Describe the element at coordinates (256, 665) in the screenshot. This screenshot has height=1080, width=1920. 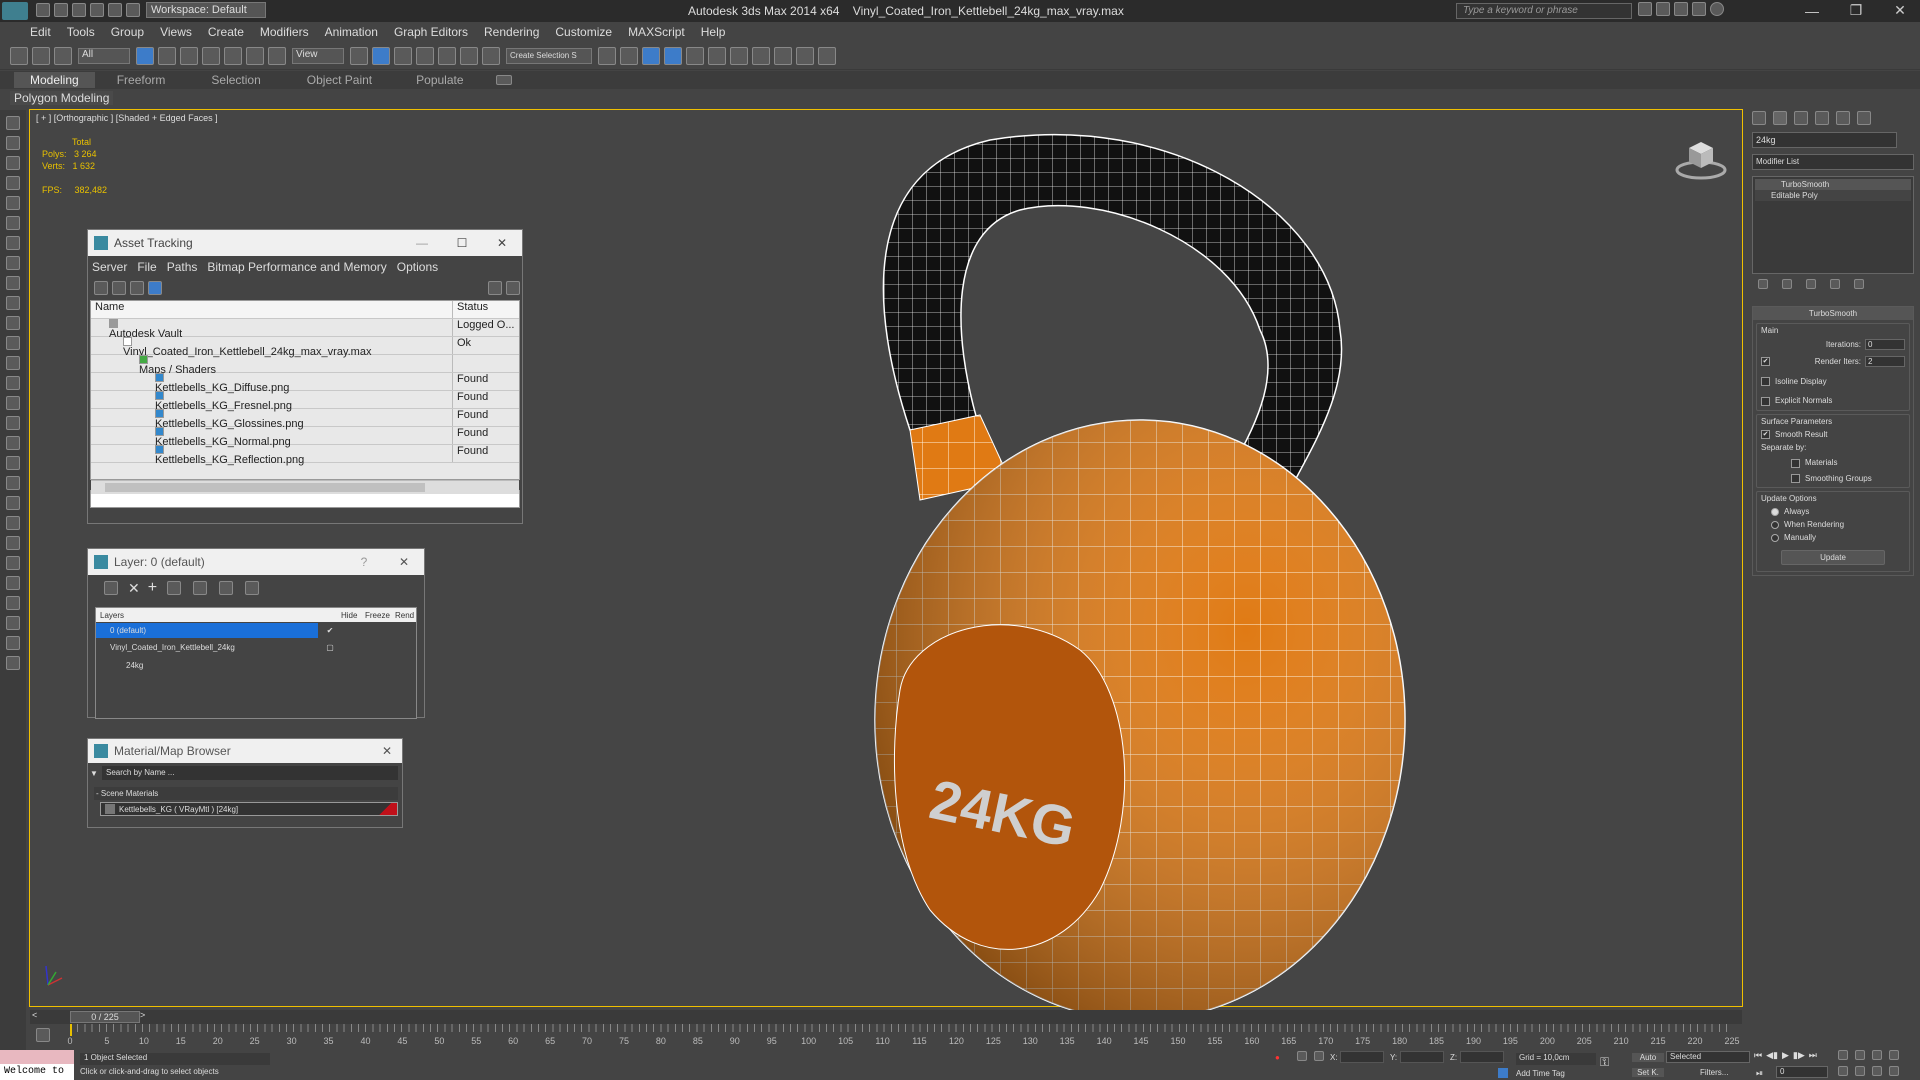
I see `layer-row: 24kg` at that location.